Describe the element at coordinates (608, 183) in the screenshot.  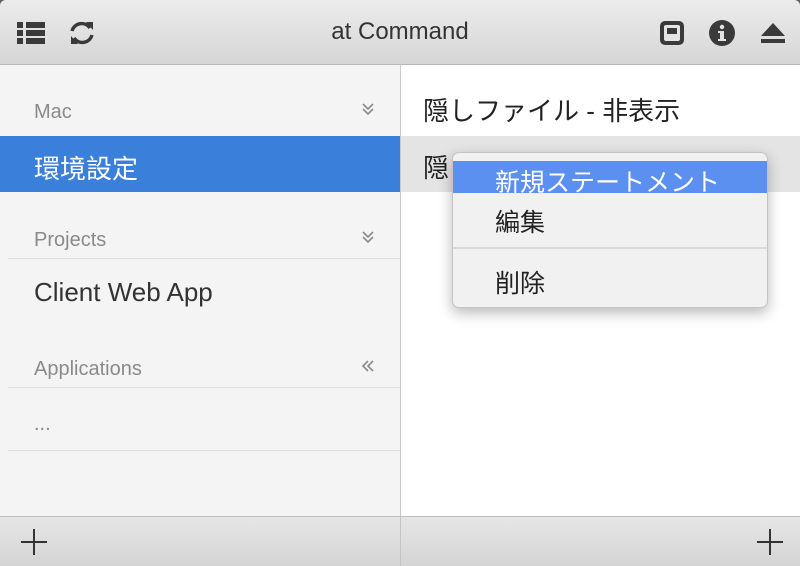
I see `menu-item-label: 新規ステートメント` at that location.